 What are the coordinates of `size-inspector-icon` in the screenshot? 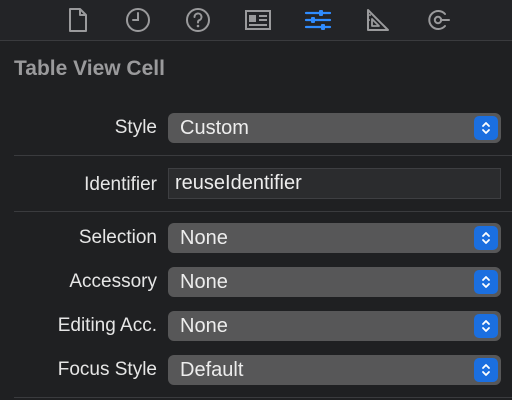 It's located at (378, 20).